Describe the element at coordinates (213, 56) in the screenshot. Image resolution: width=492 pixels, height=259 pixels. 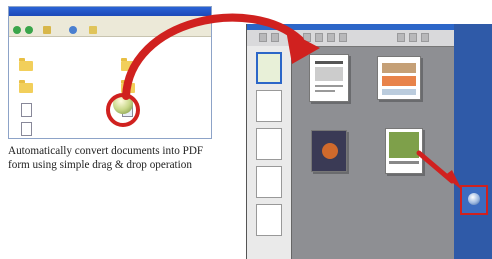
I see `drag-arrow-icon` at that location.